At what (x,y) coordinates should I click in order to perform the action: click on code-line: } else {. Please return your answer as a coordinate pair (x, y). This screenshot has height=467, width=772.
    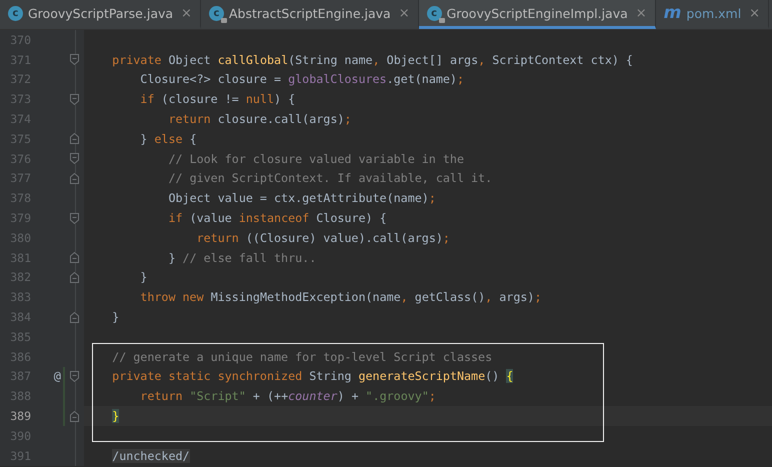
    Looking at the image, I should click on (168, 139).